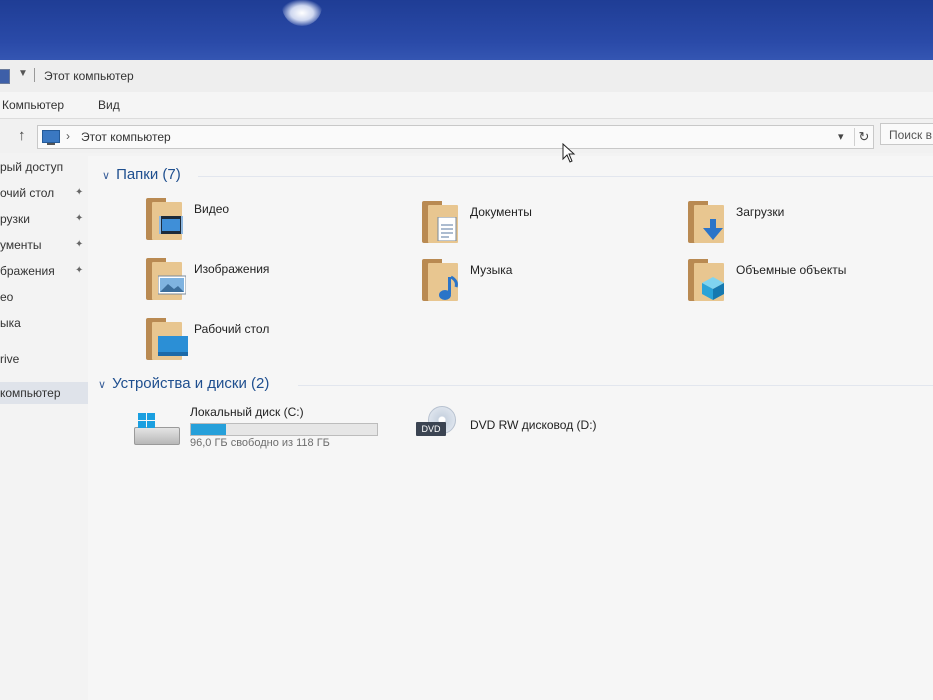 The width and height of the screenshot is (933, 700). Describe the element at coordinates (247, 412) in the screenshot. I see `drive-label: Локальный диск (C:)` at that location.